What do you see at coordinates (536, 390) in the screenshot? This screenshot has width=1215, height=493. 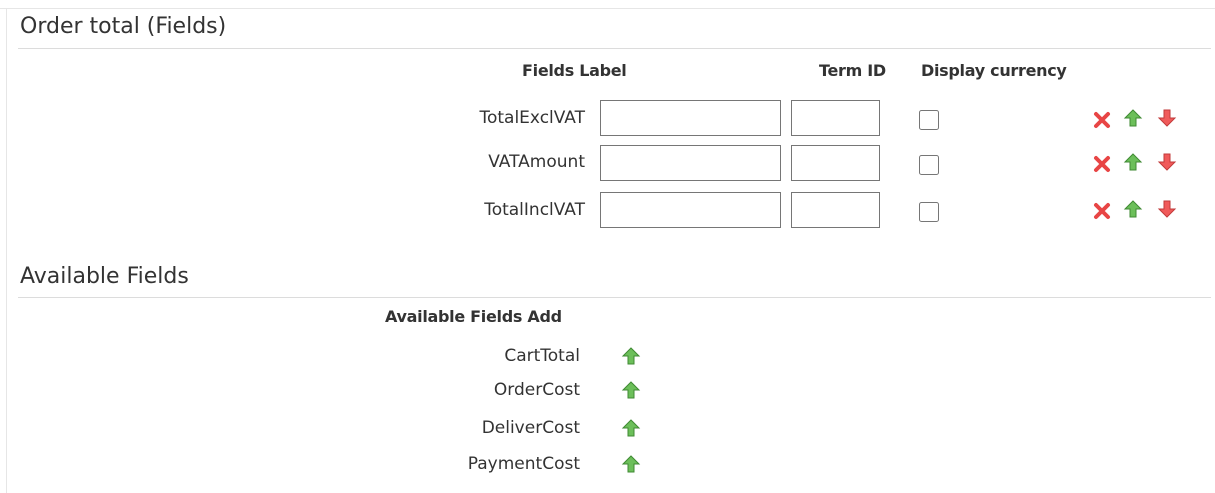 I see `available-field-ordercost: OrderCost` at bounding box center [536, 390].